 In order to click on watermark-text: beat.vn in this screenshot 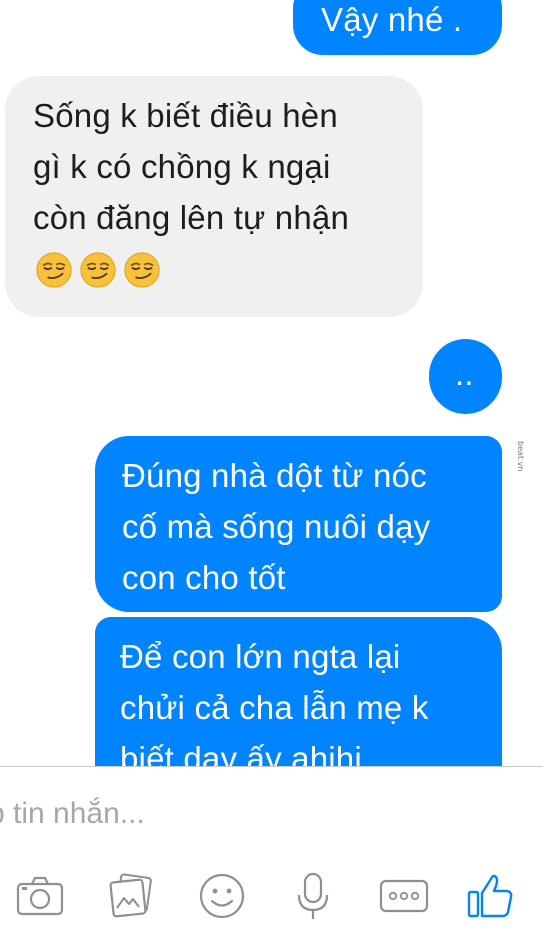, I will do `click(520, 456)`.